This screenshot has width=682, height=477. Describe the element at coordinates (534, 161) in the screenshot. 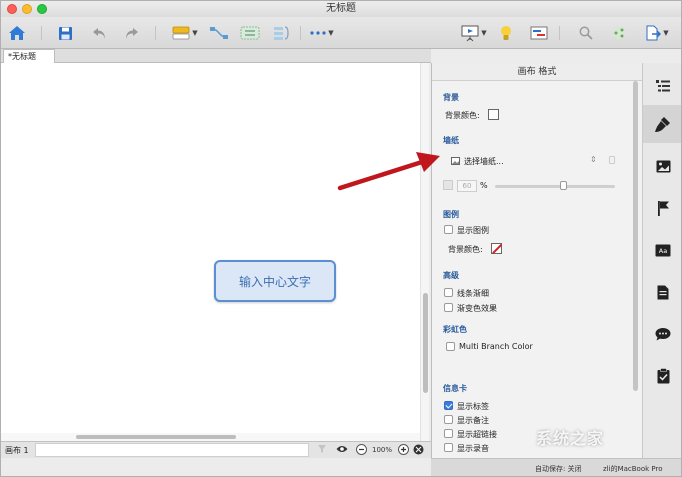

I see `wallpaper-select: 选择墙纸... ⇕` at that location.